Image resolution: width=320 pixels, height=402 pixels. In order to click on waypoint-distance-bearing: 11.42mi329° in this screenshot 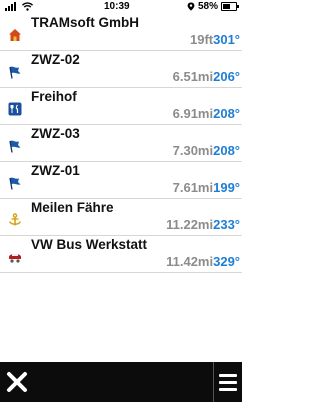, I will do `click(203, 261)`.